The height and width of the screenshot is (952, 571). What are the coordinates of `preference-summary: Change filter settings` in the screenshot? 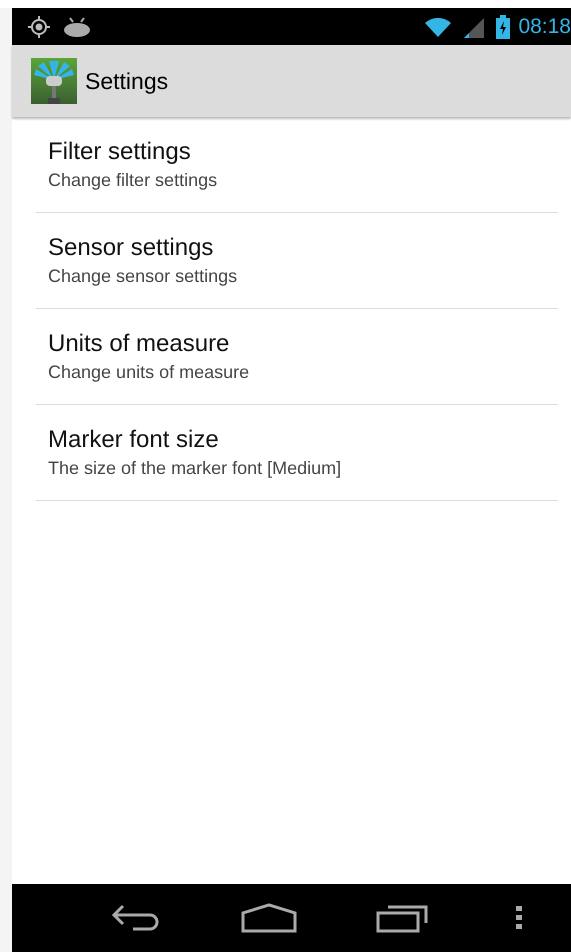 It's located at (133, 180).